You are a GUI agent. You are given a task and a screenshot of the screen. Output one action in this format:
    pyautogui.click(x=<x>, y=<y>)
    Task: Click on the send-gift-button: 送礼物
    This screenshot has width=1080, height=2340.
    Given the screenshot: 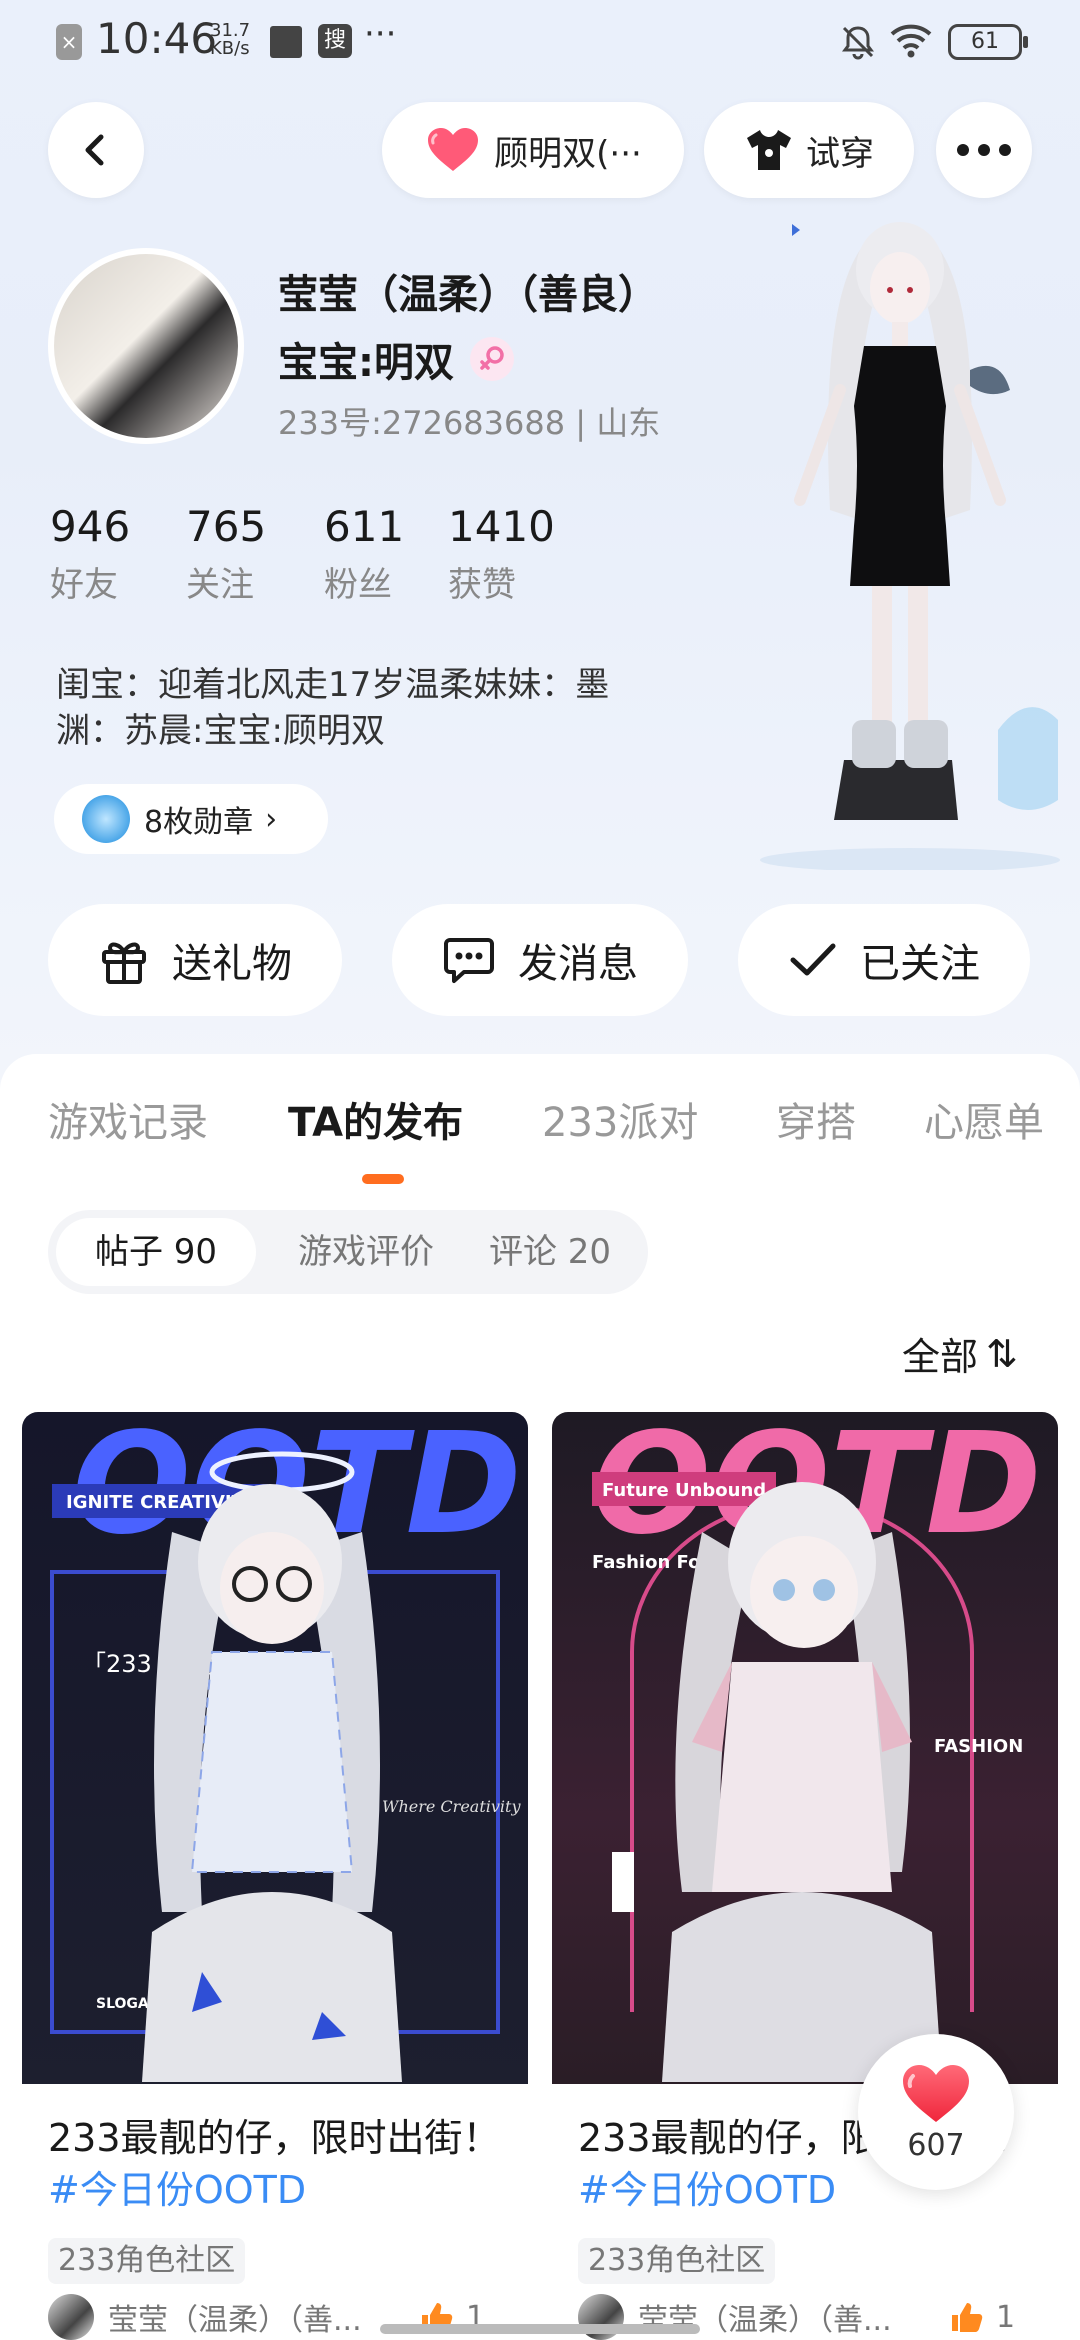 What is the action you would take?
    pyautogui.click(x=195, y=960)
    